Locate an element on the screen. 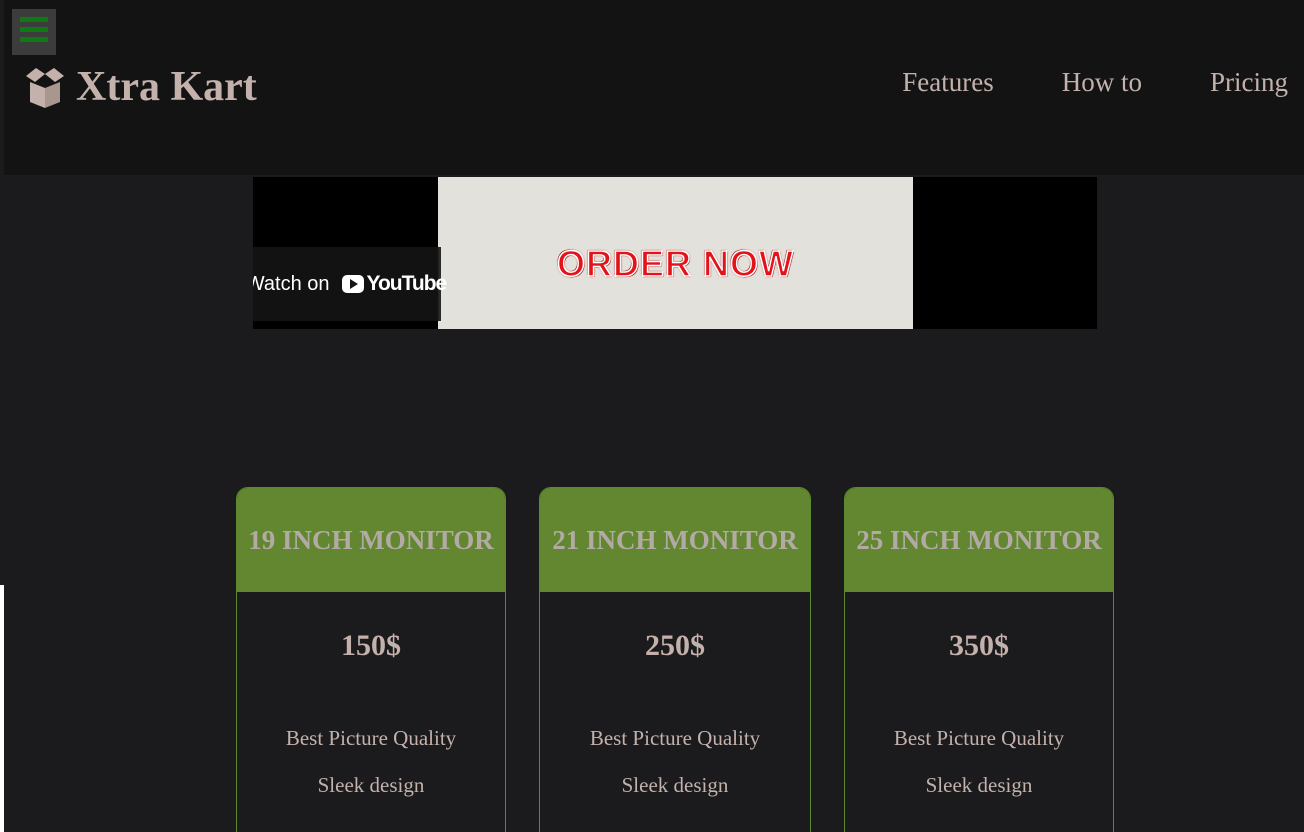 The image size is (1304, 832). plan-price: 150$ is located at coordinates (371, 645).